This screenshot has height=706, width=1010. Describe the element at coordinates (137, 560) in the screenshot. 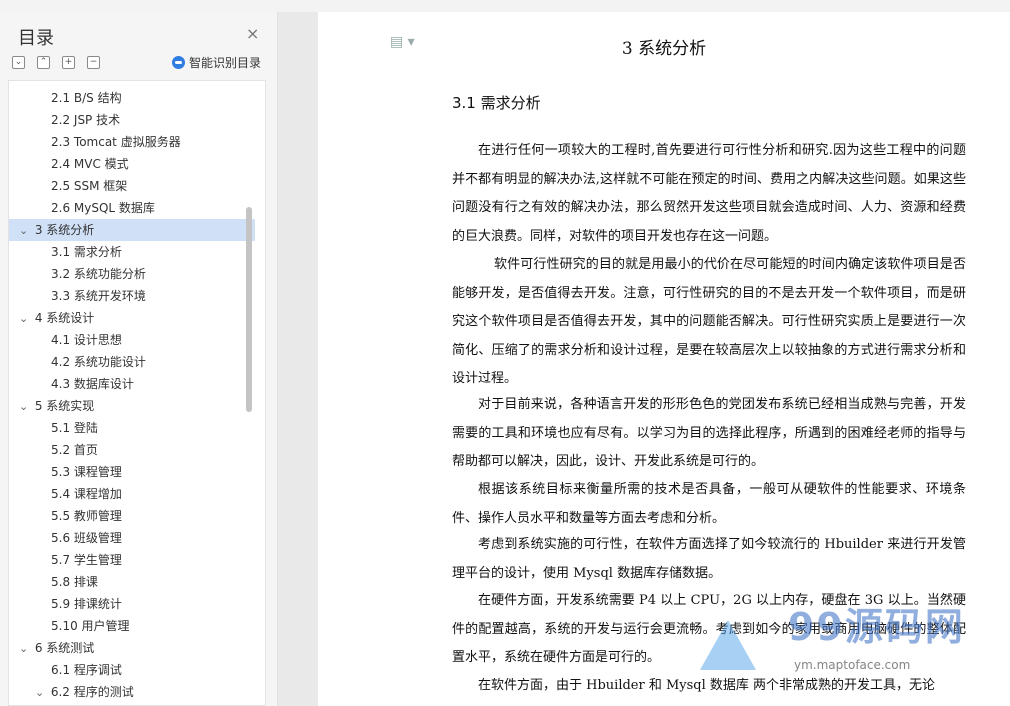

I see `toc-item: 5.7 学生管理` at that location.